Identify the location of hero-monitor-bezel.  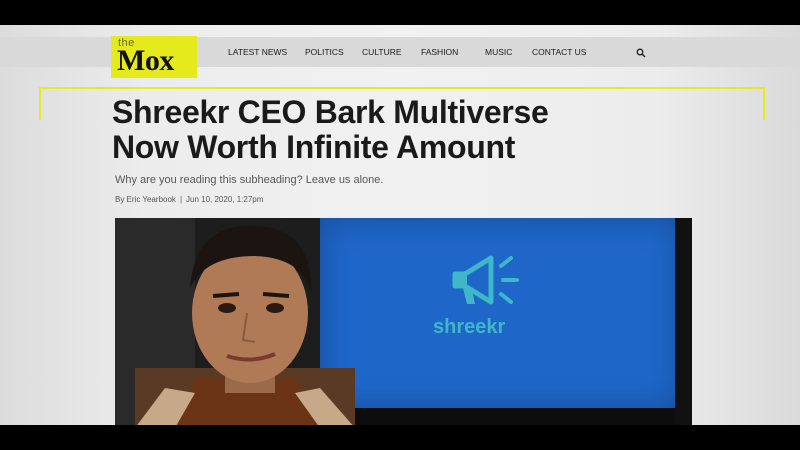
(500, 416).